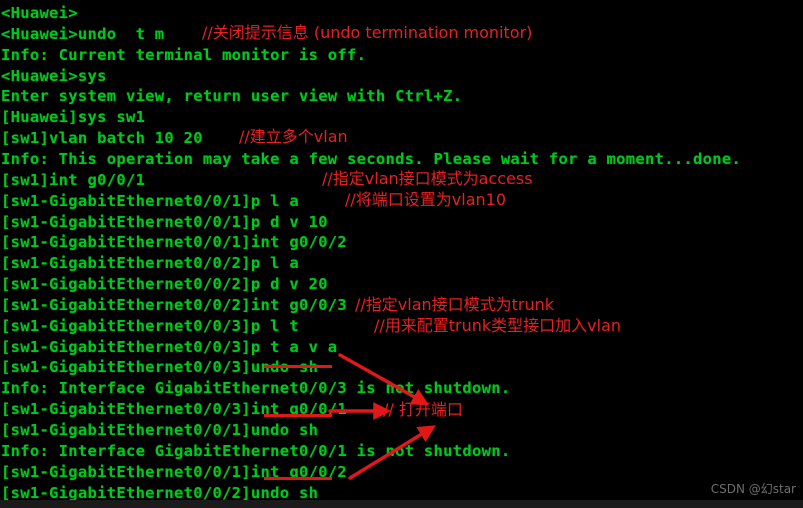  Describe the element at coordinates (498, 325) in the screenshot. I see `annotation-comment: //用来配置trunk类型接口加入vlan` at that location.